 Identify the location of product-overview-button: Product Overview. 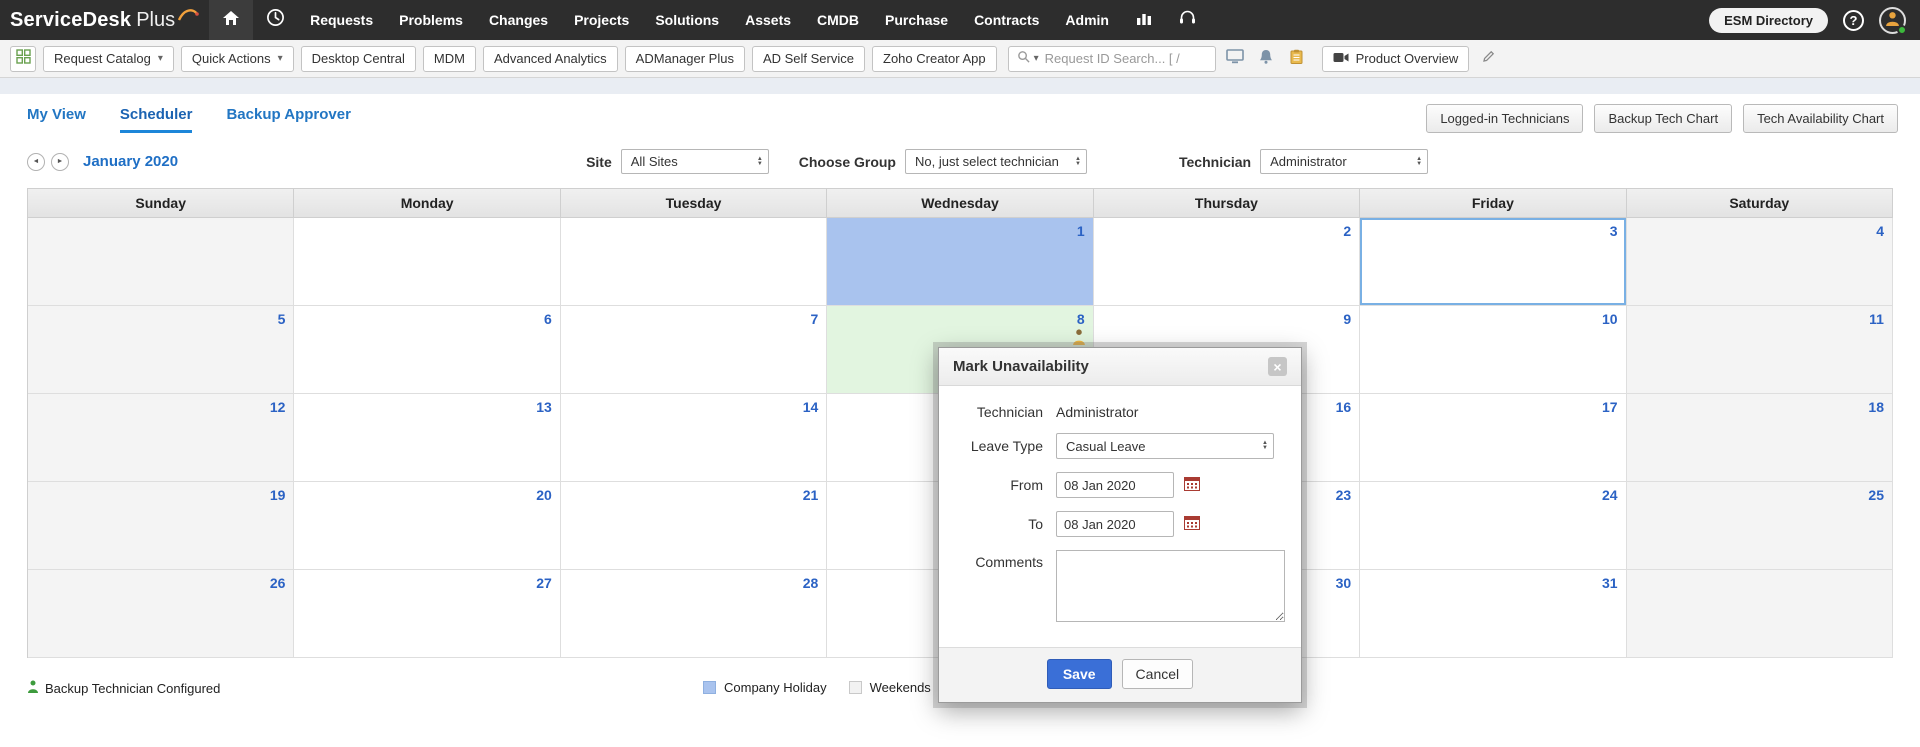
(1395, 58).